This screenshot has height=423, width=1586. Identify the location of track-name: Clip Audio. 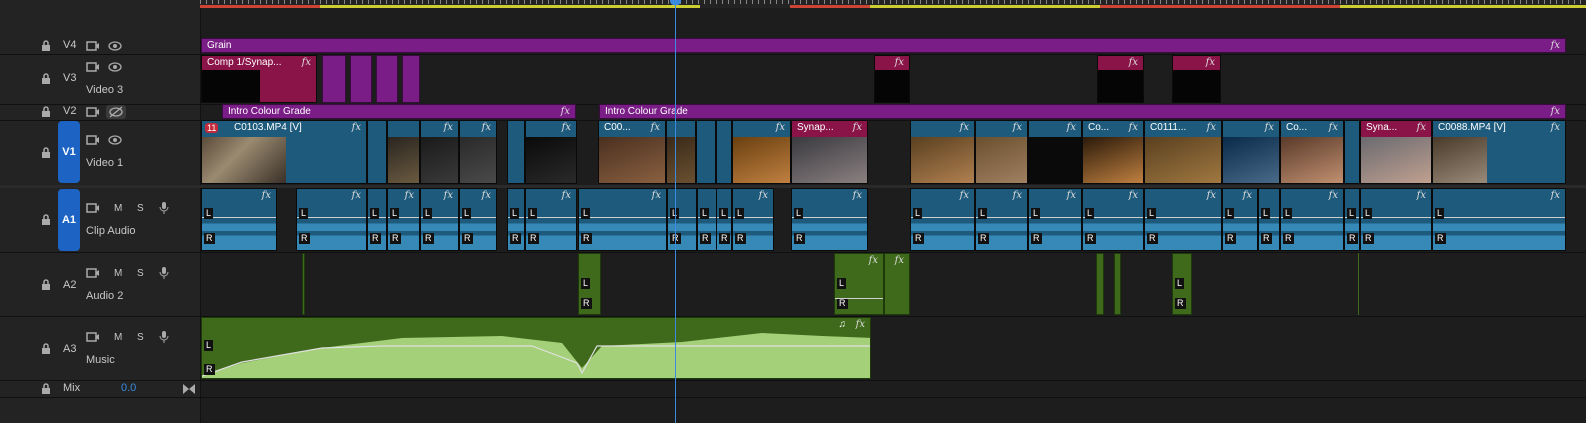
(111, 231).